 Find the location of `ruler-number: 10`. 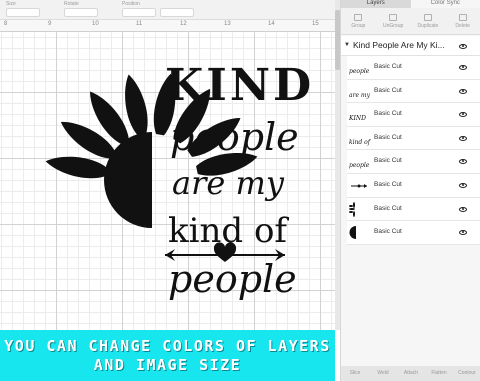

ruler-number: 10 is located at coordinates (95, 24).